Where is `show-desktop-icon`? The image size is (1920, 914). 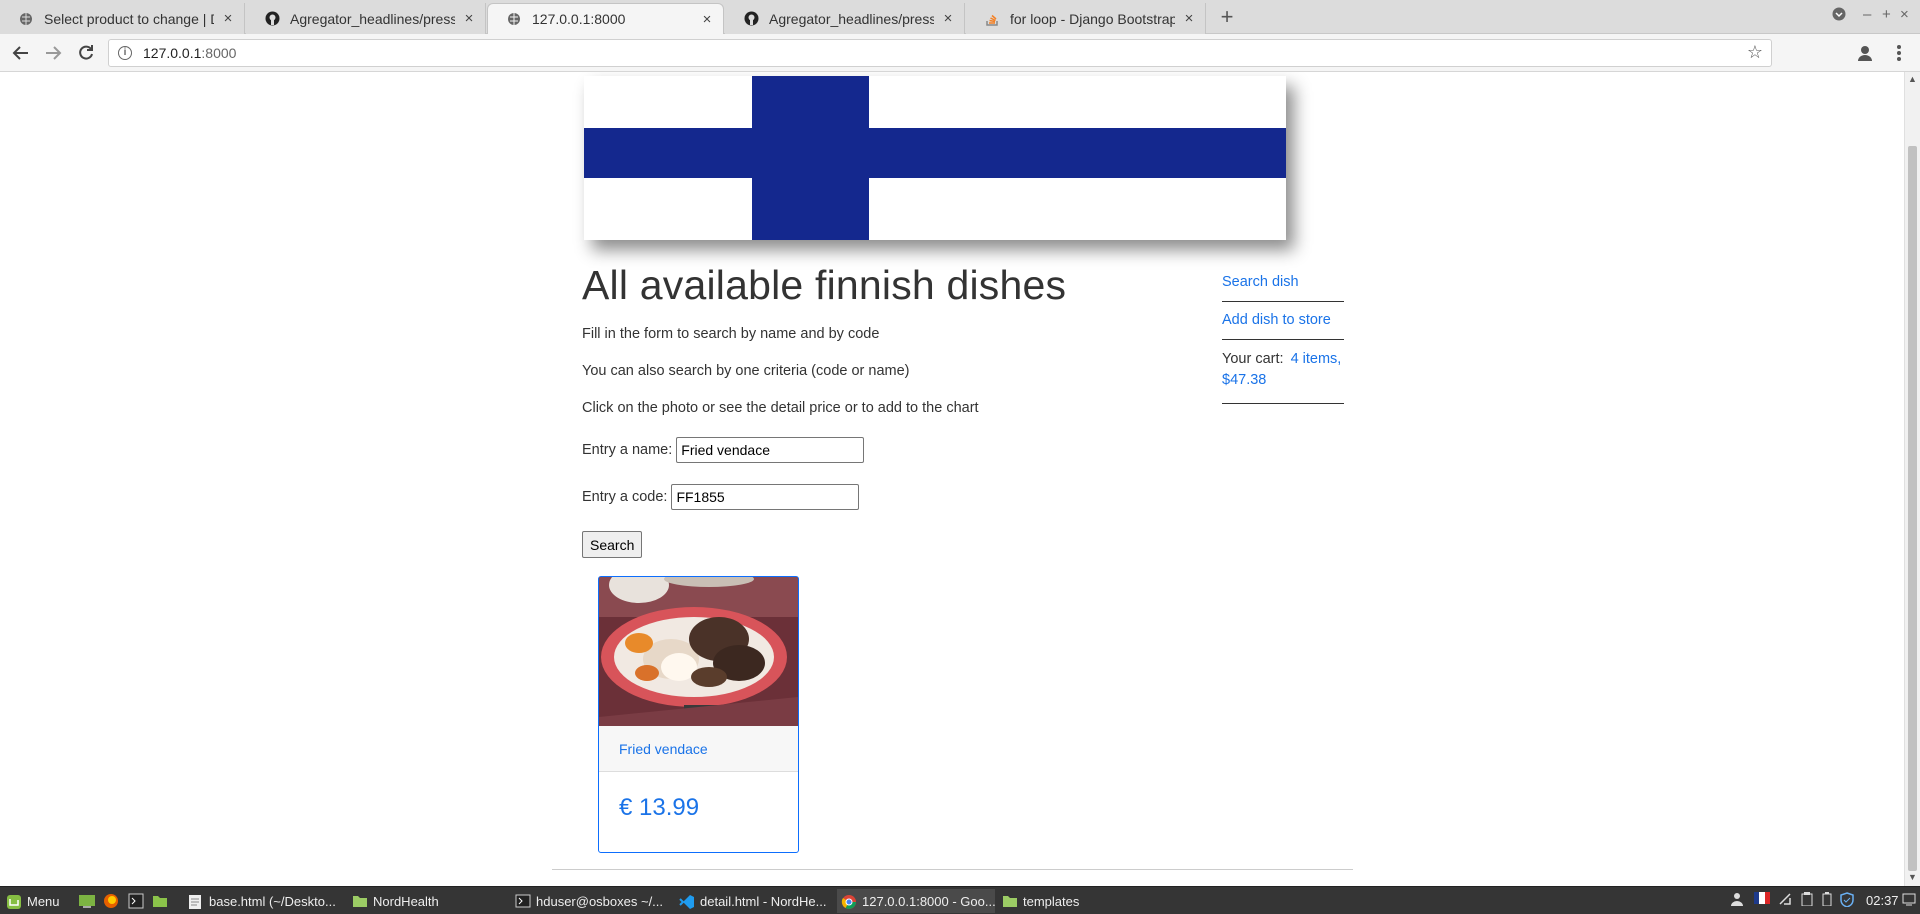
show-desktop-icon is located at coordinates (85, 901).